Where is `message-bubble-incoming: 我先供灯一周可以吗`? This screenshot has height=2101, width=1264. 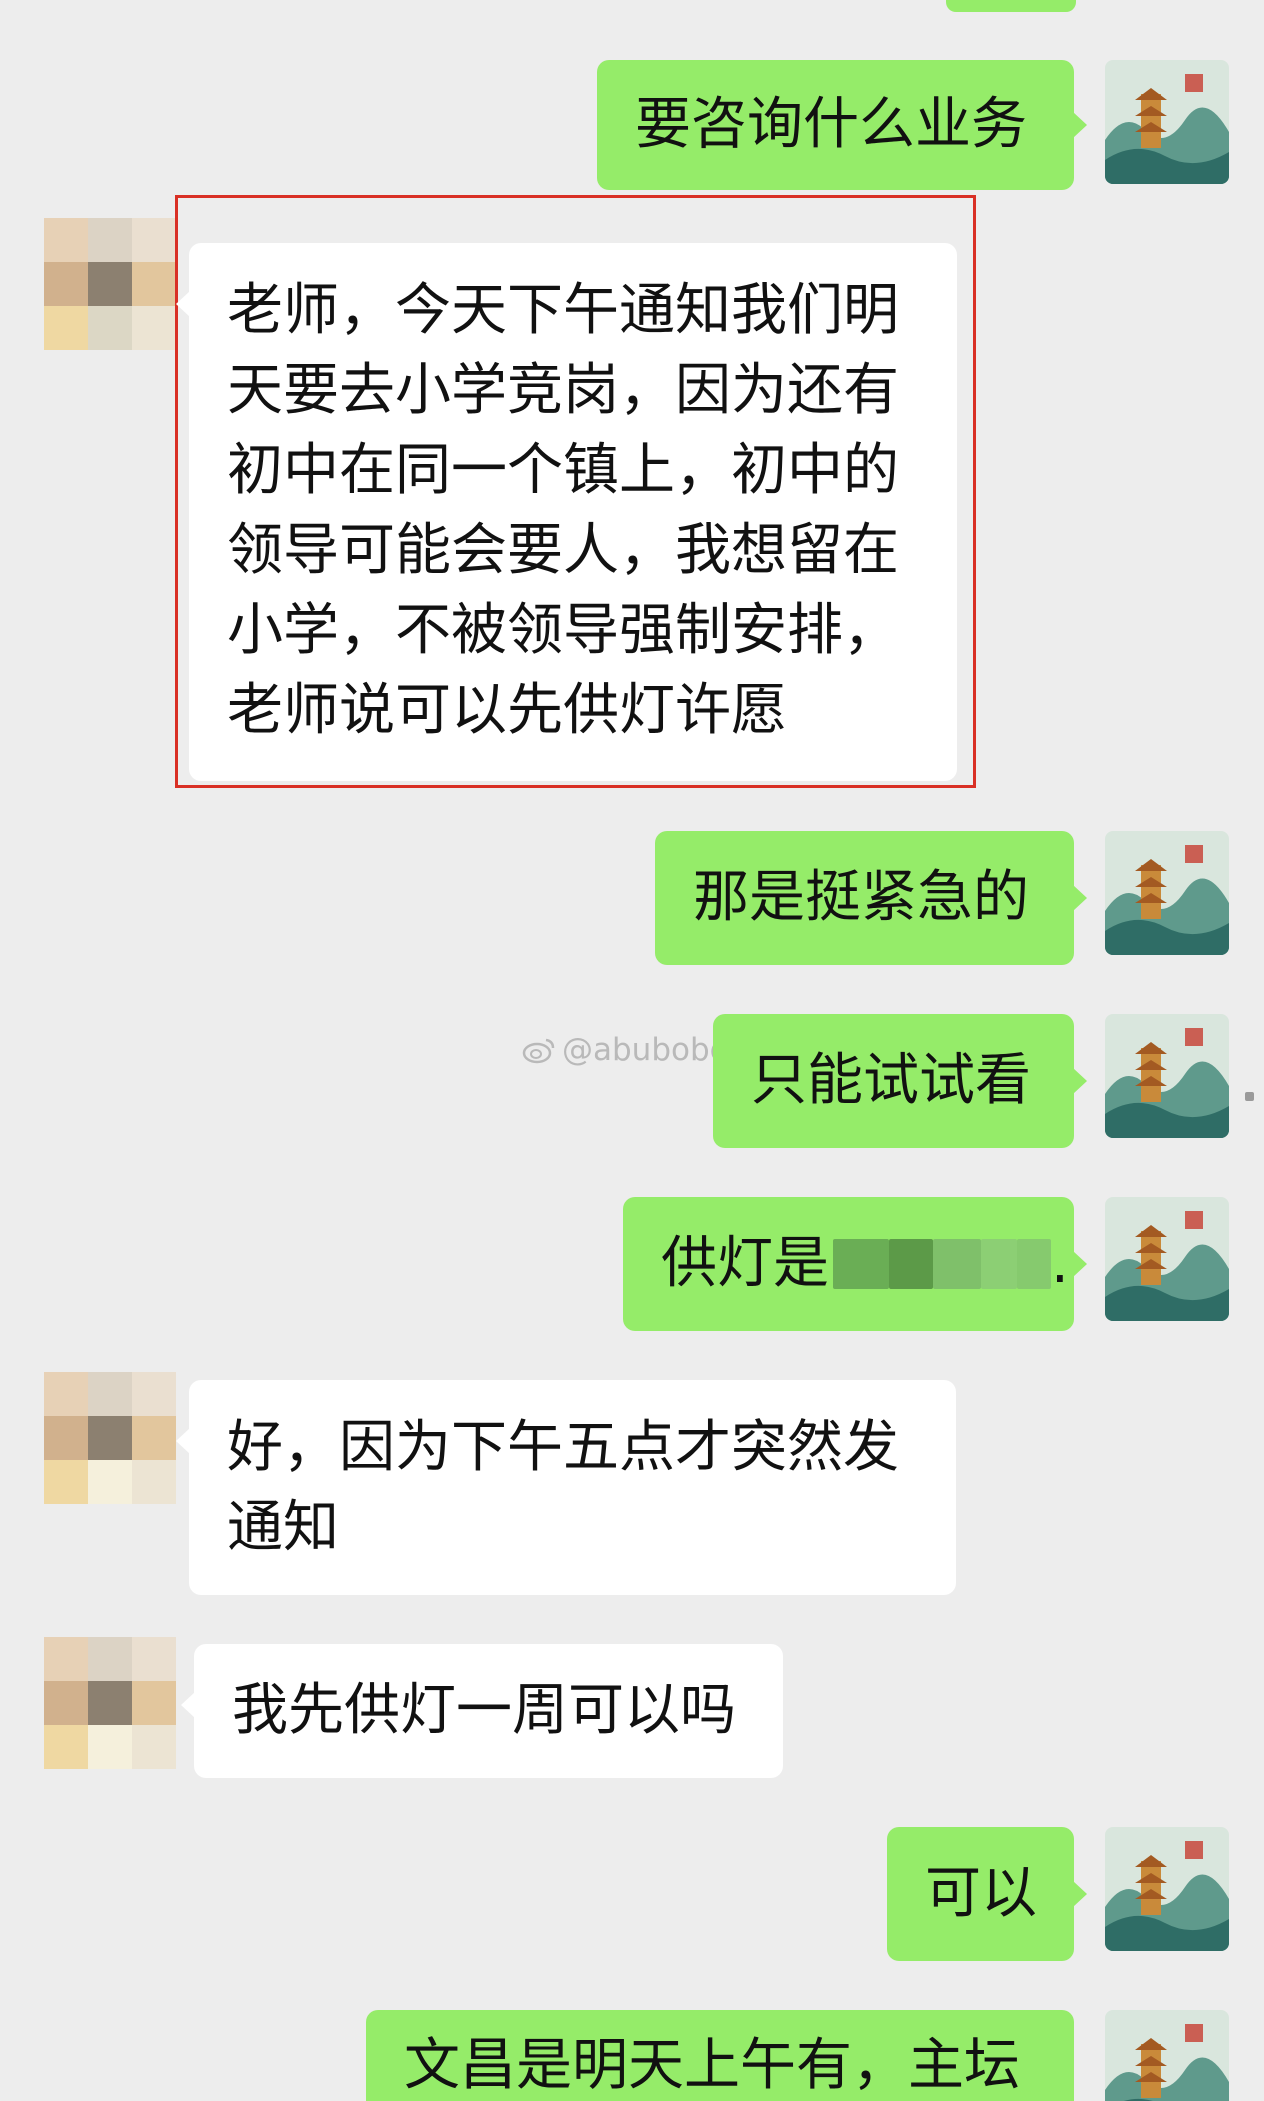 message-bubble-incoming: 我先供灯一周可以吗 is located at coordinates (482, 1711).